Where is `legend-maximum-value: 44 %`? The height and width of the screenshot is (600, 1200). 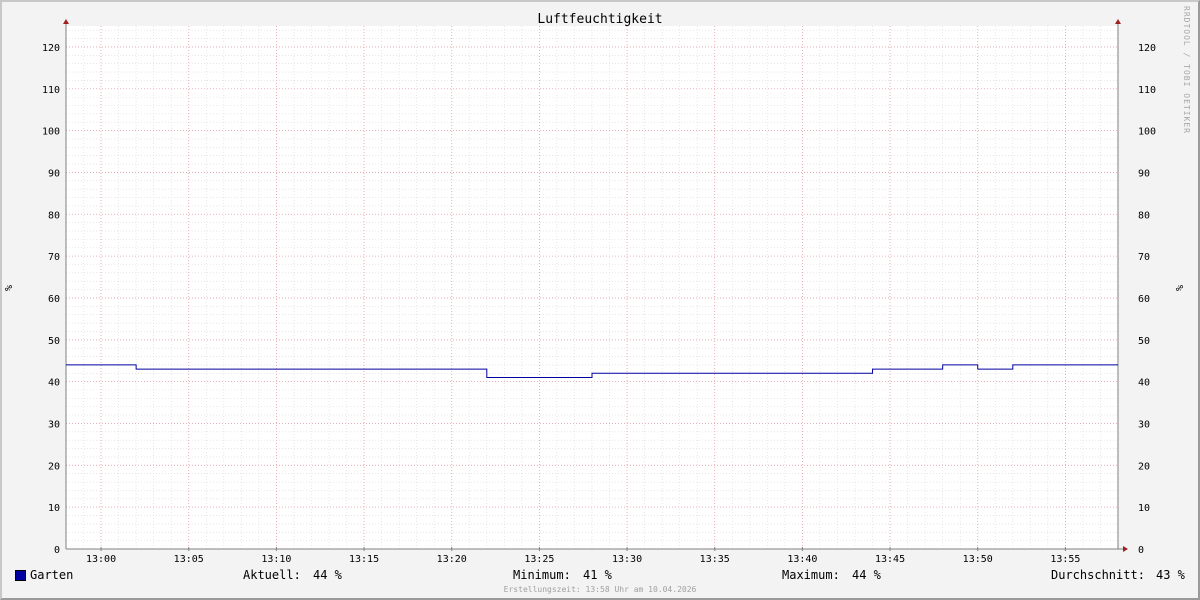
legend-maximum-value: 44 % is located at coordinates (866, 575).